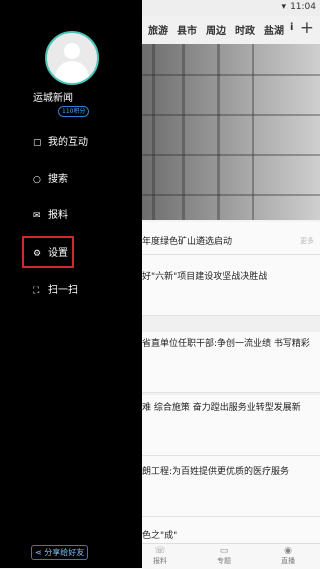 Image resolution: width=320 pixels, height=569 pixels. Describe the element at coordinates (231, 324) in the screenshot. I see `news-thumbnail` at that location.